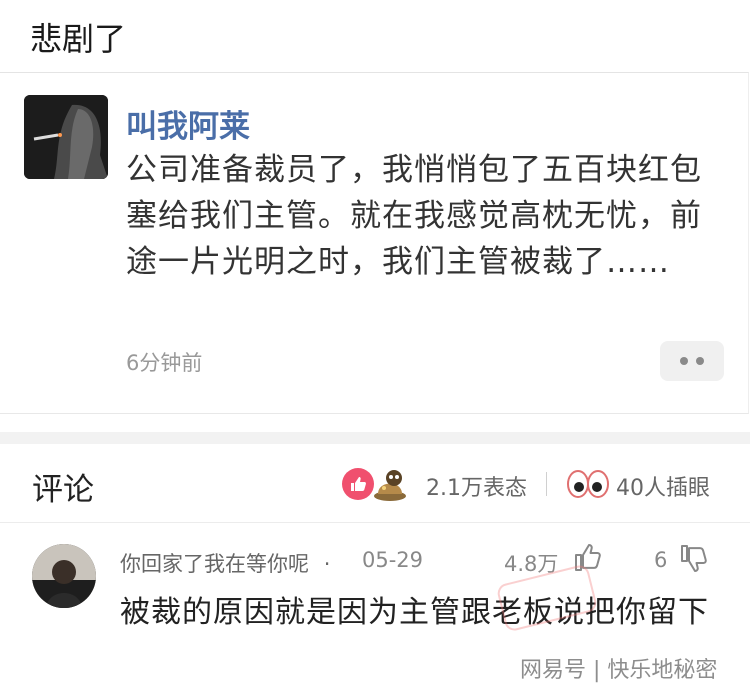 The width and height of the screenshot is (750, 692). What do you see at coordinates (66, 137) in the screenshot?
I see `post-author-avatar` at bounding box center [66, 137].